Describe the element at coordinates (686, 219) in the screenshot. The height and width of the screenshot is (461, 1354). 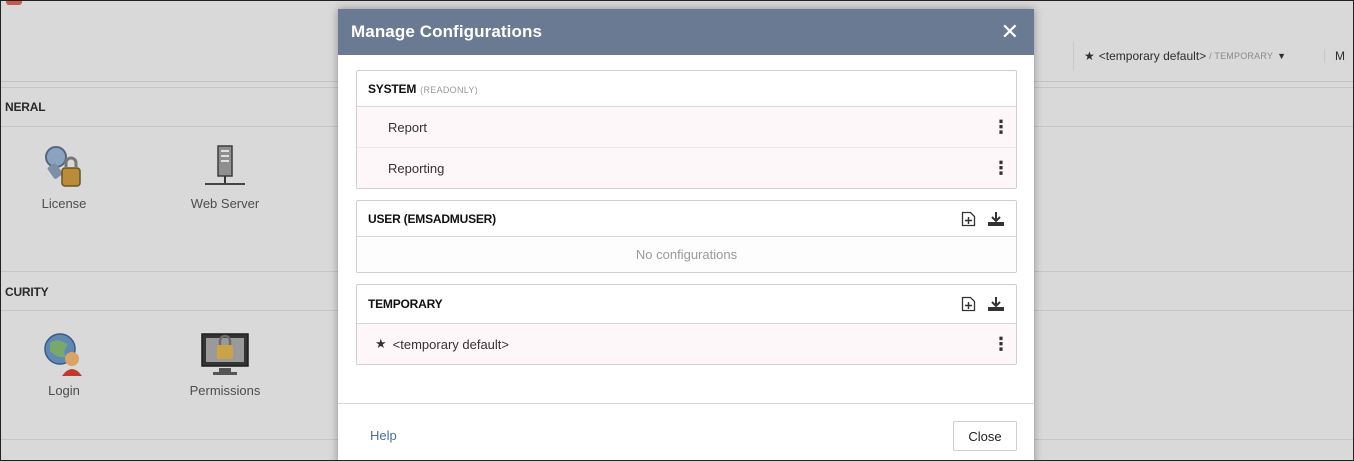
I see `panel-header-user: USER (EMSADMUSER)` at that location.